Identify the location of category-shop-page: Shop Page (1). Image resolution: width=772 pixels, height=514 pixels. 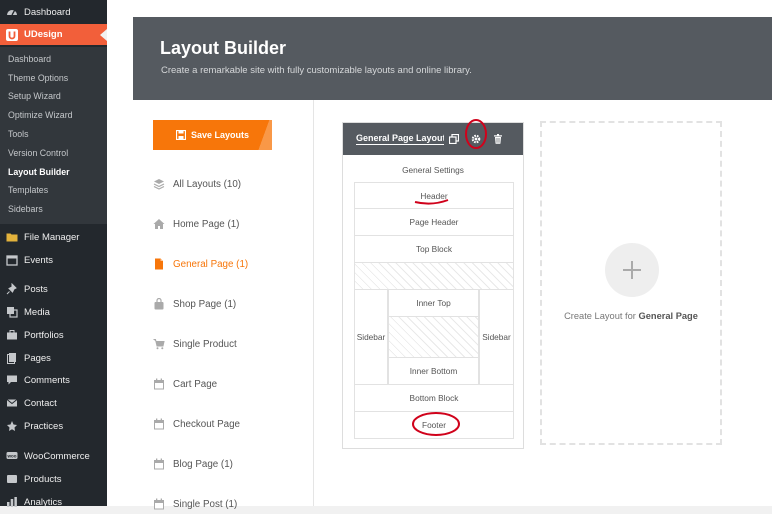
(194, 304).